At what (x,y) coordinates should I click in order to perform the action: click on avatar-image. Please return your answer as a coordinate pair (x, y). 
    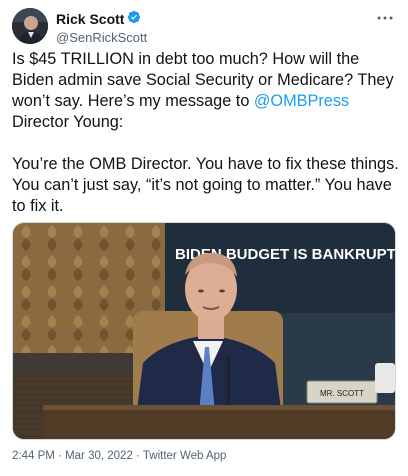
    Looking at the image, I should click on (30, 26).